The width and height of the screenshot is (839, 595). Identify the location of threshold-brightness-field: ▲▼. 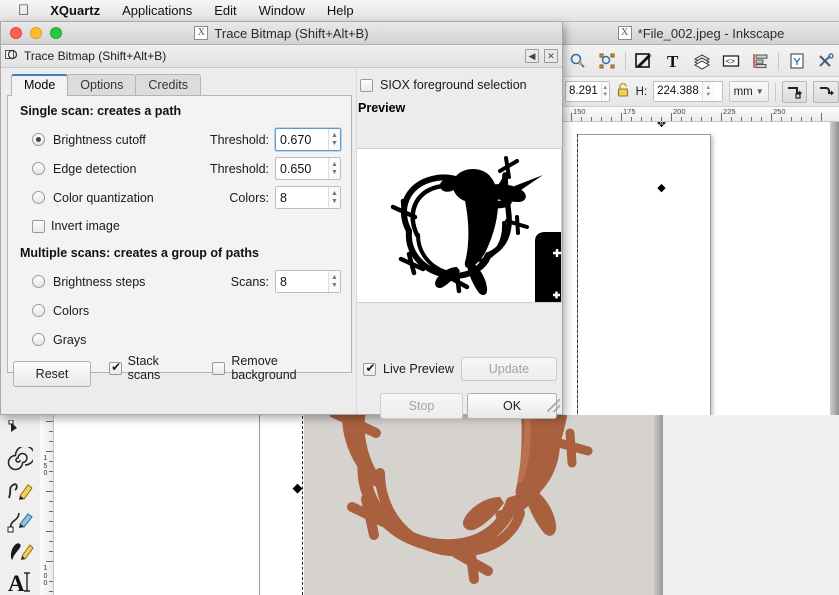
(308, 139).